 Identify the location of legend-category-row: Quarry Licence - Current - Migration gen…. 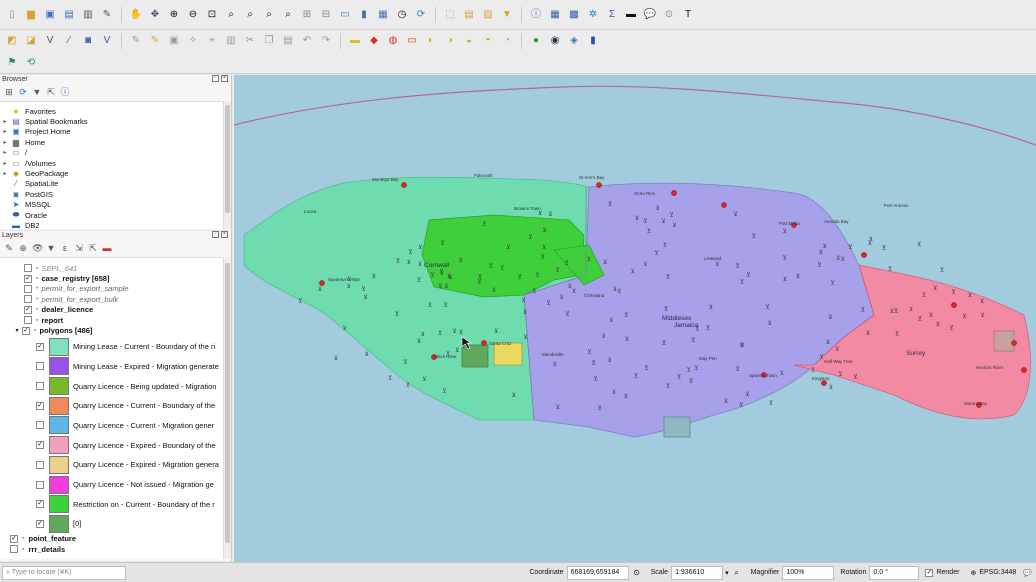
(111, 426).